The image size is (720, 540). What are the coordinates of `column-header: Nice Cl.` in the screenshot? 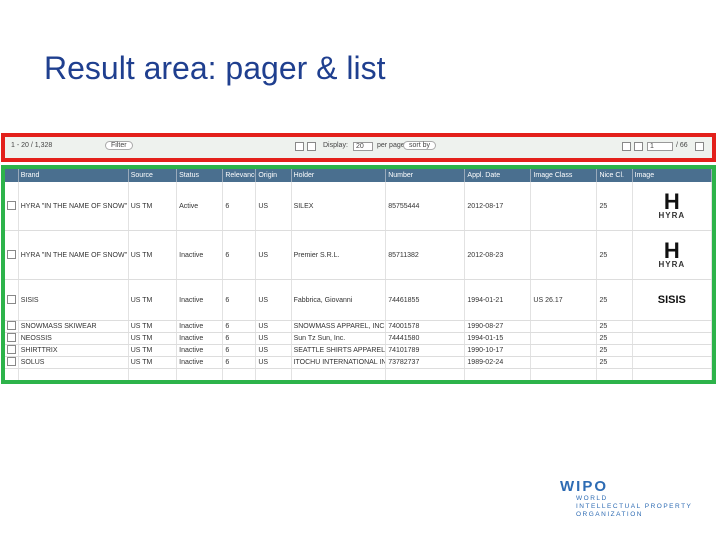 It's located at (614, 175).